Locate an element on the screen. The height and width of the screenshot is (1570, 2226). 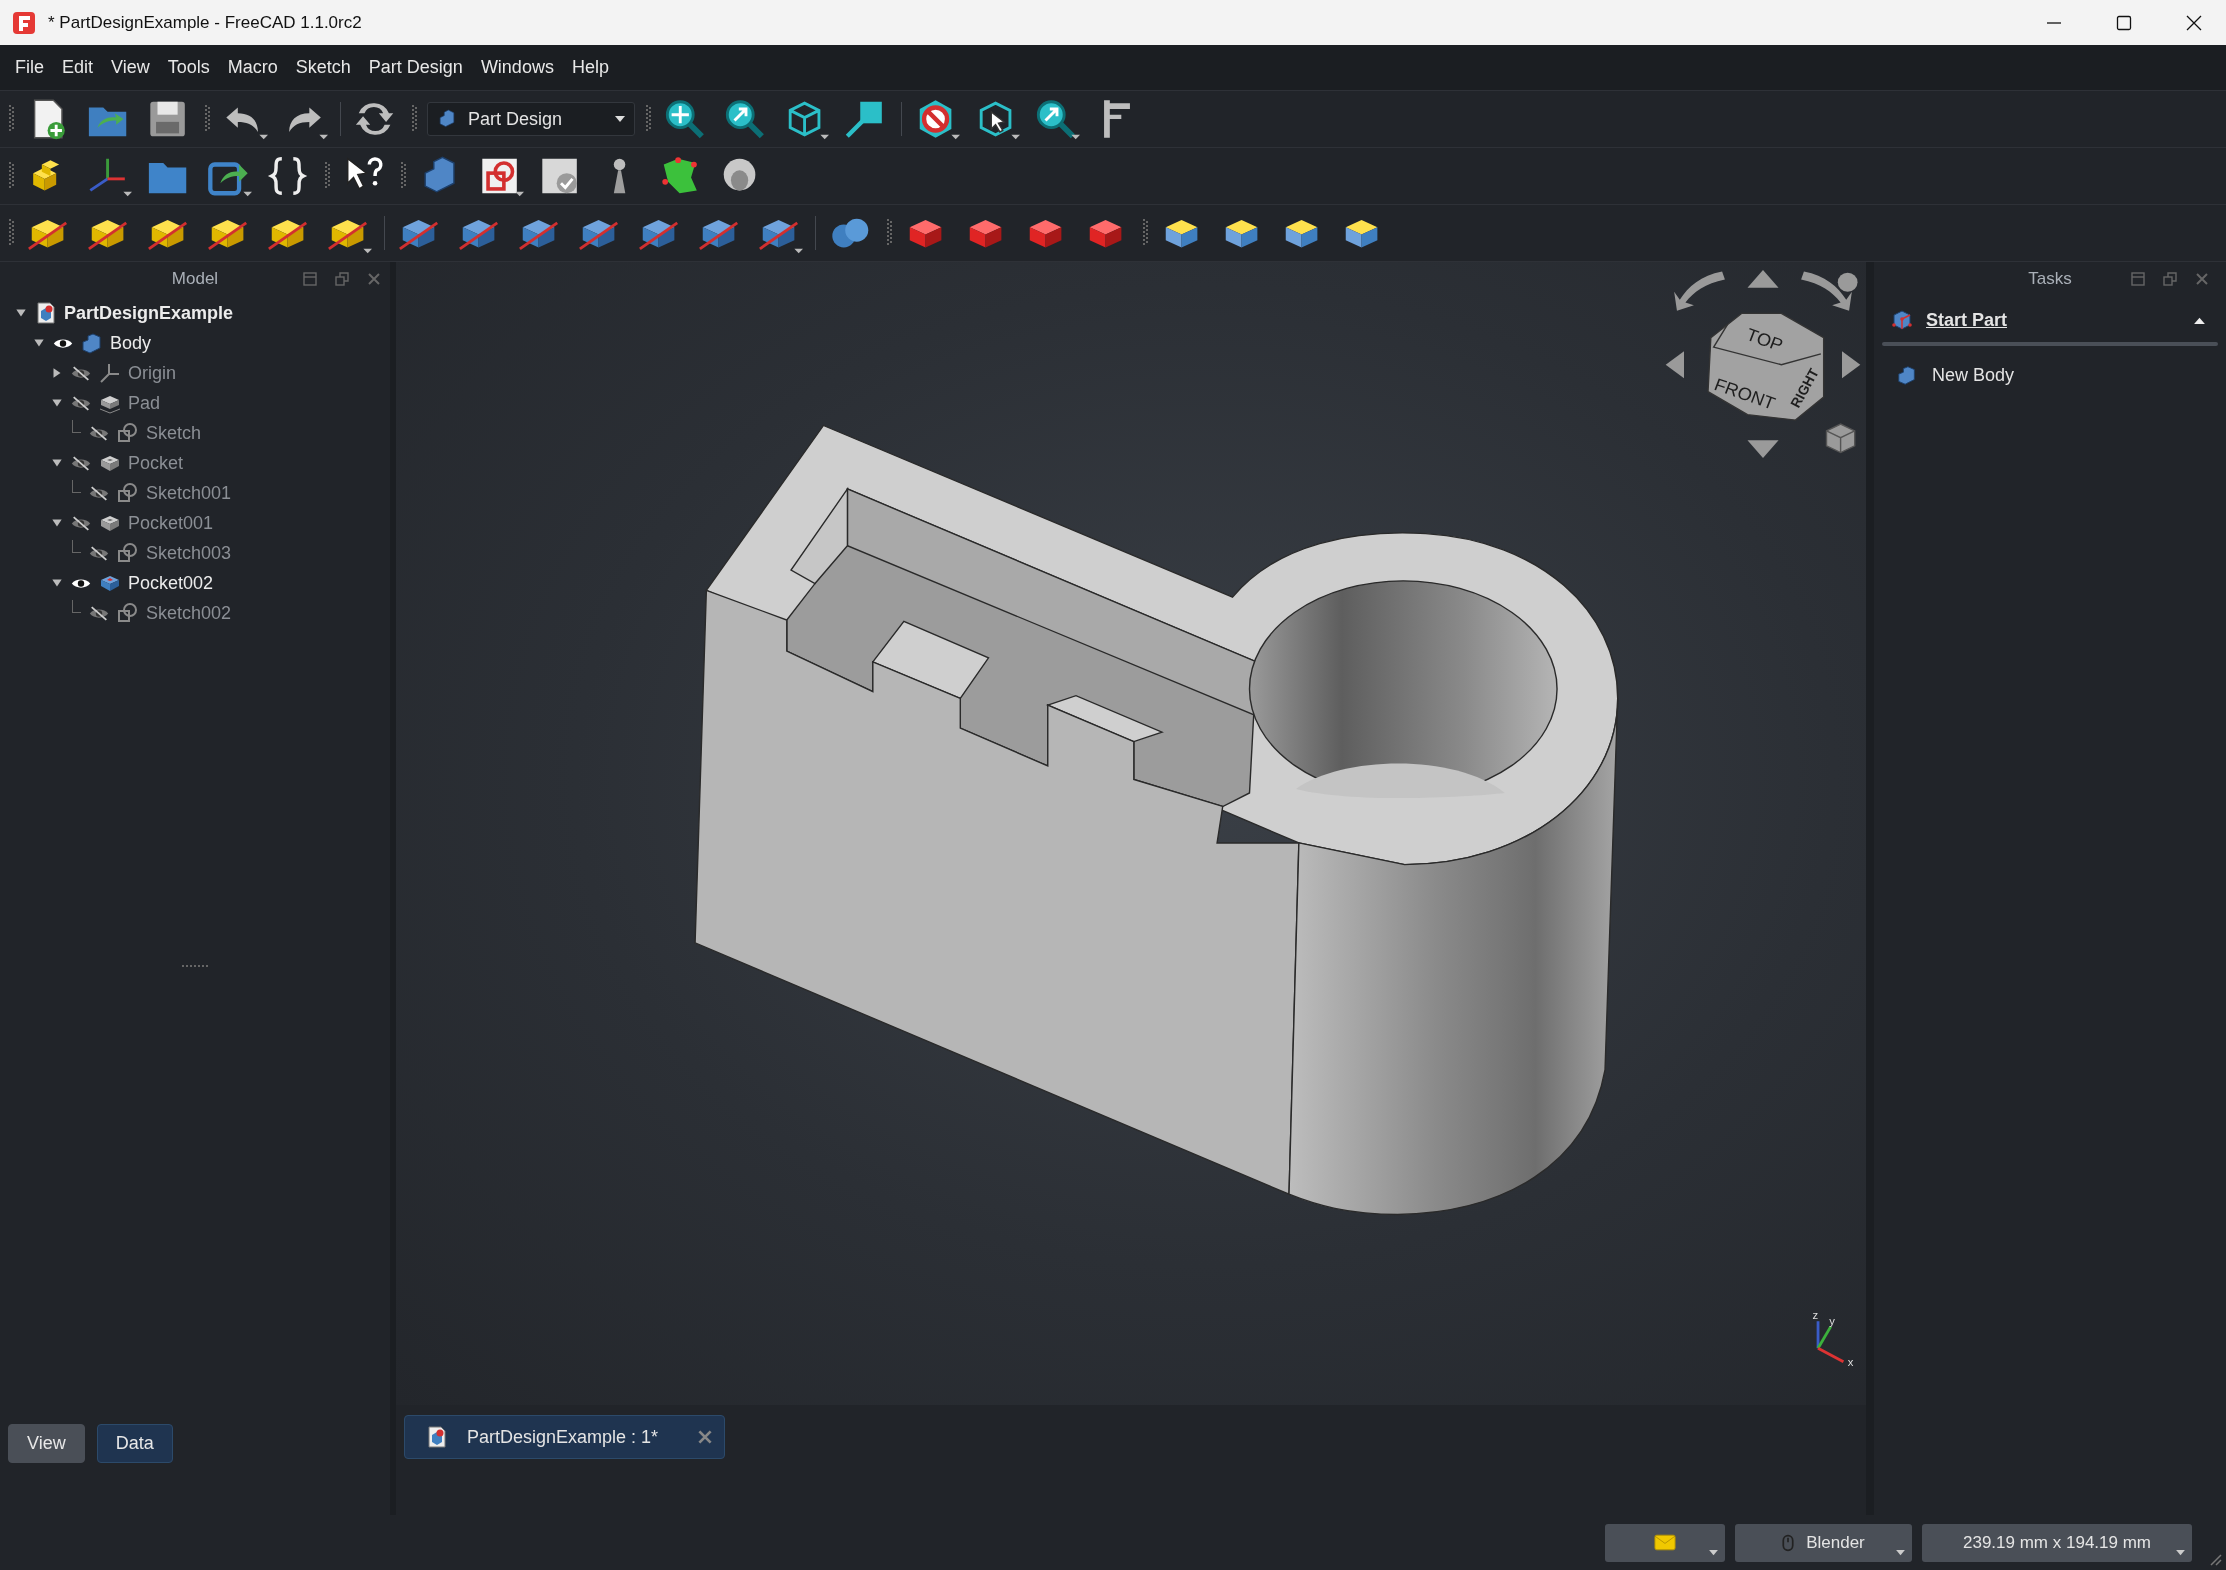
splitter-handle is located at coordinates (195, 966).